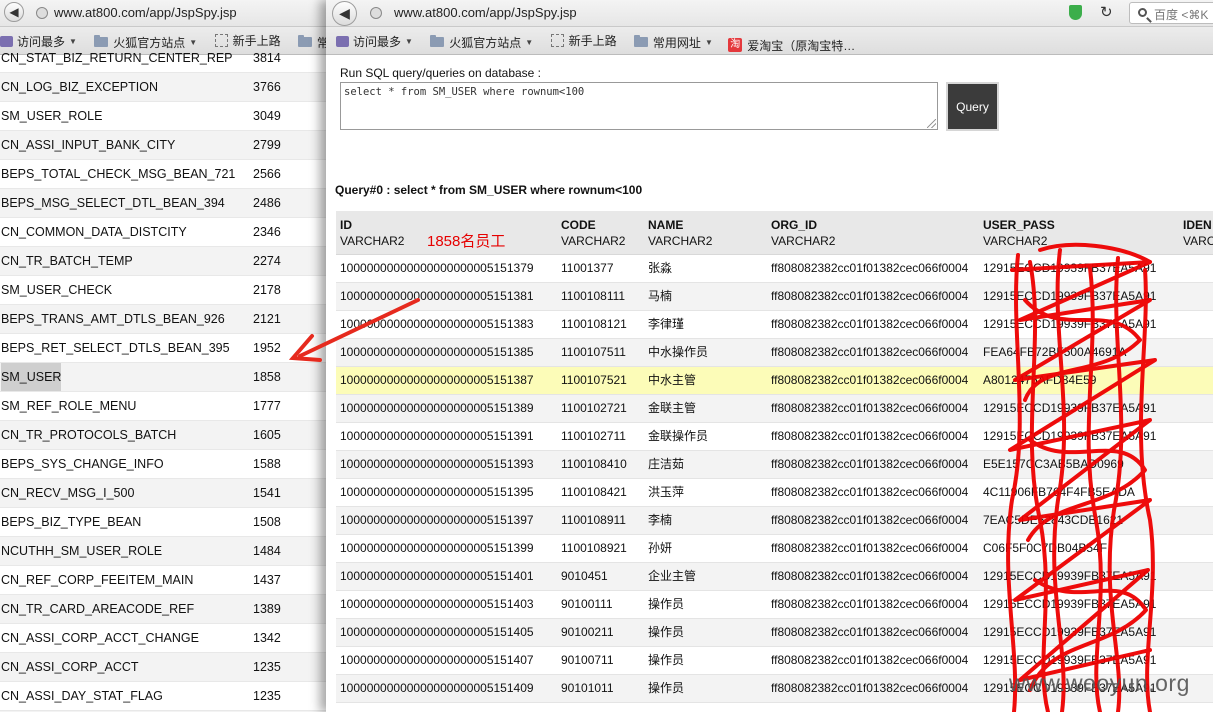  Describe the element at coordinates (267, 58) in the screenshot. I see `table-row-count: 3814` at that location.